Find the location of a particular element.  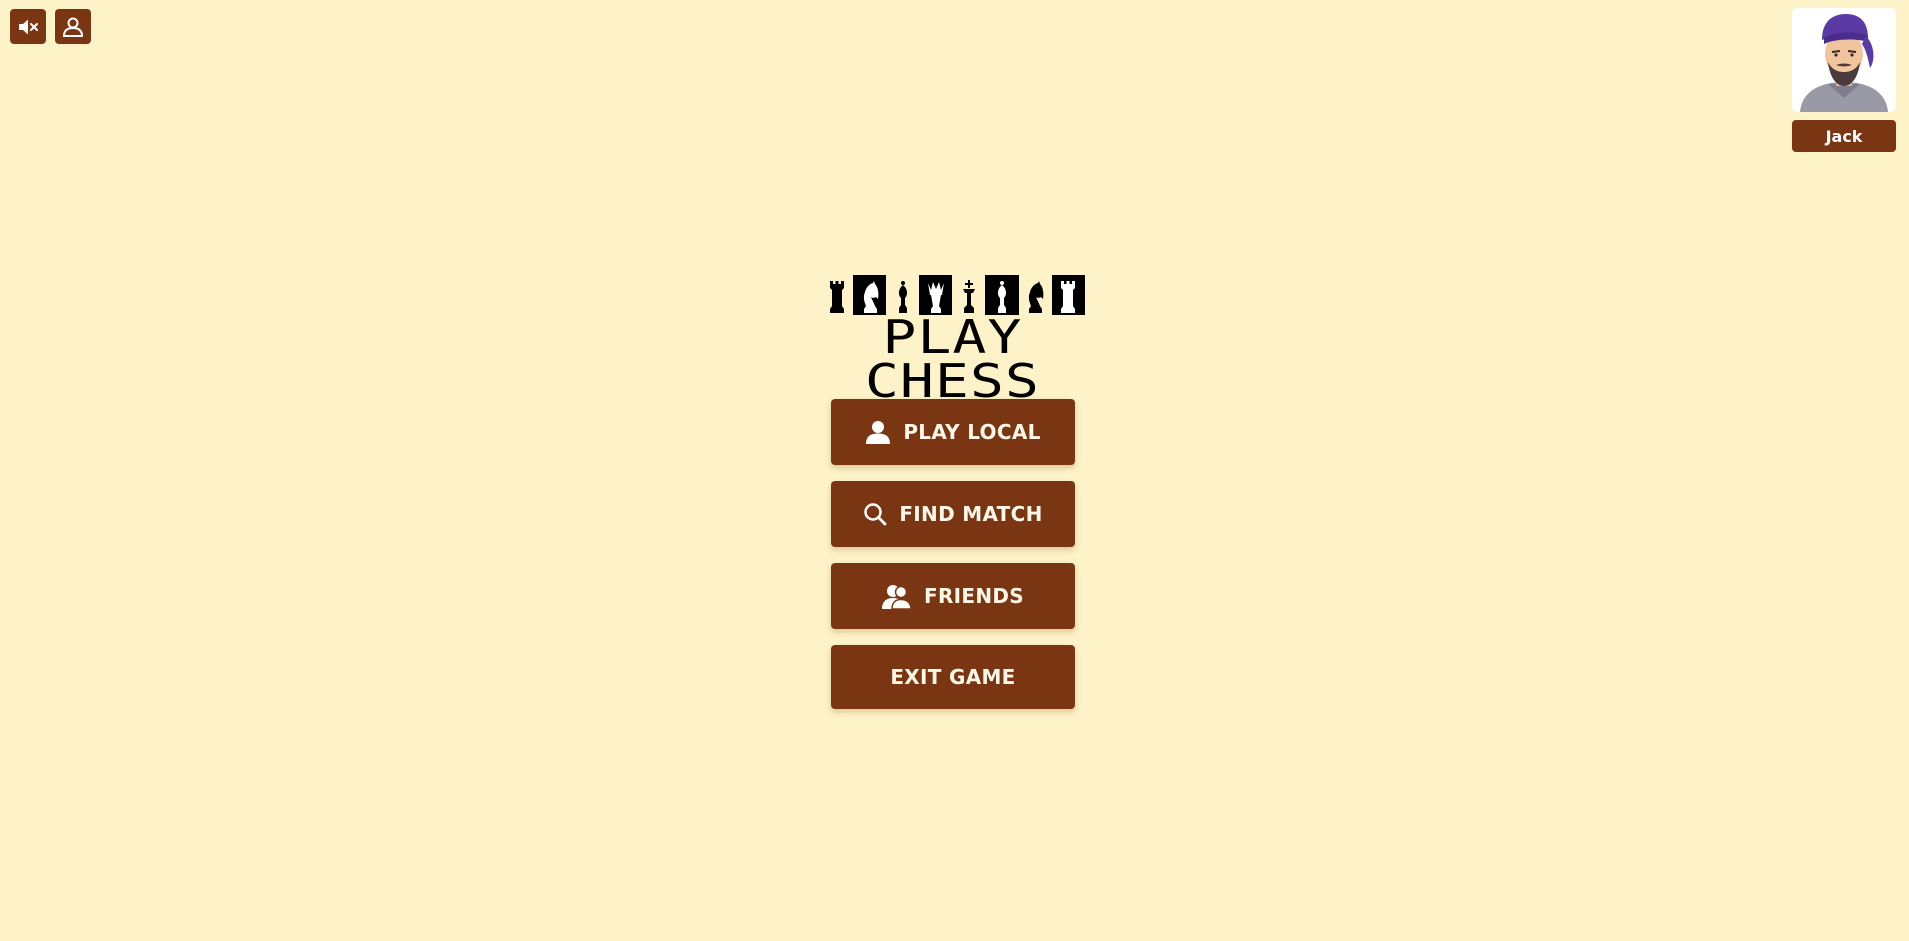

find-match-button: FIND MATCH is located at coordinates (953, 514).